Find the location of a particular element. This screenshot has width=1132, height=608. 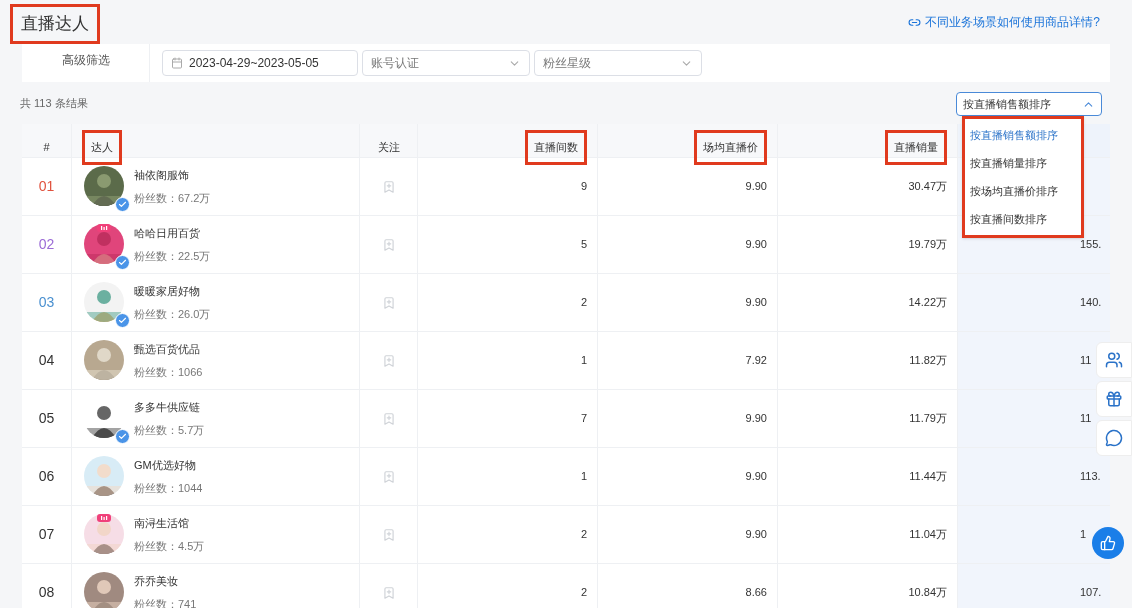

sort-select: 按直播销售额排序 is located at coordinates (1029, 104).